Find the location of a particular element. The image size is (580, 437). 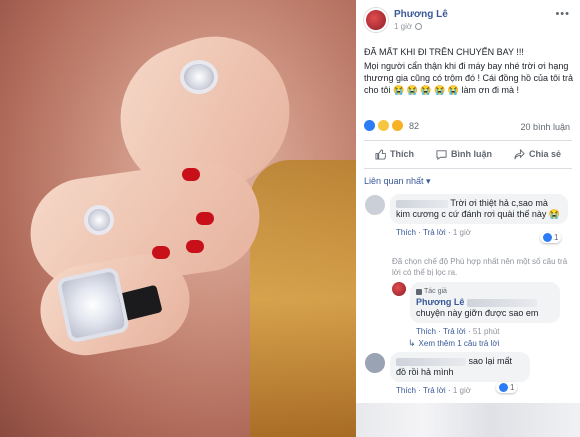

thumbs-up-icon is located at coordinates (380, 154).